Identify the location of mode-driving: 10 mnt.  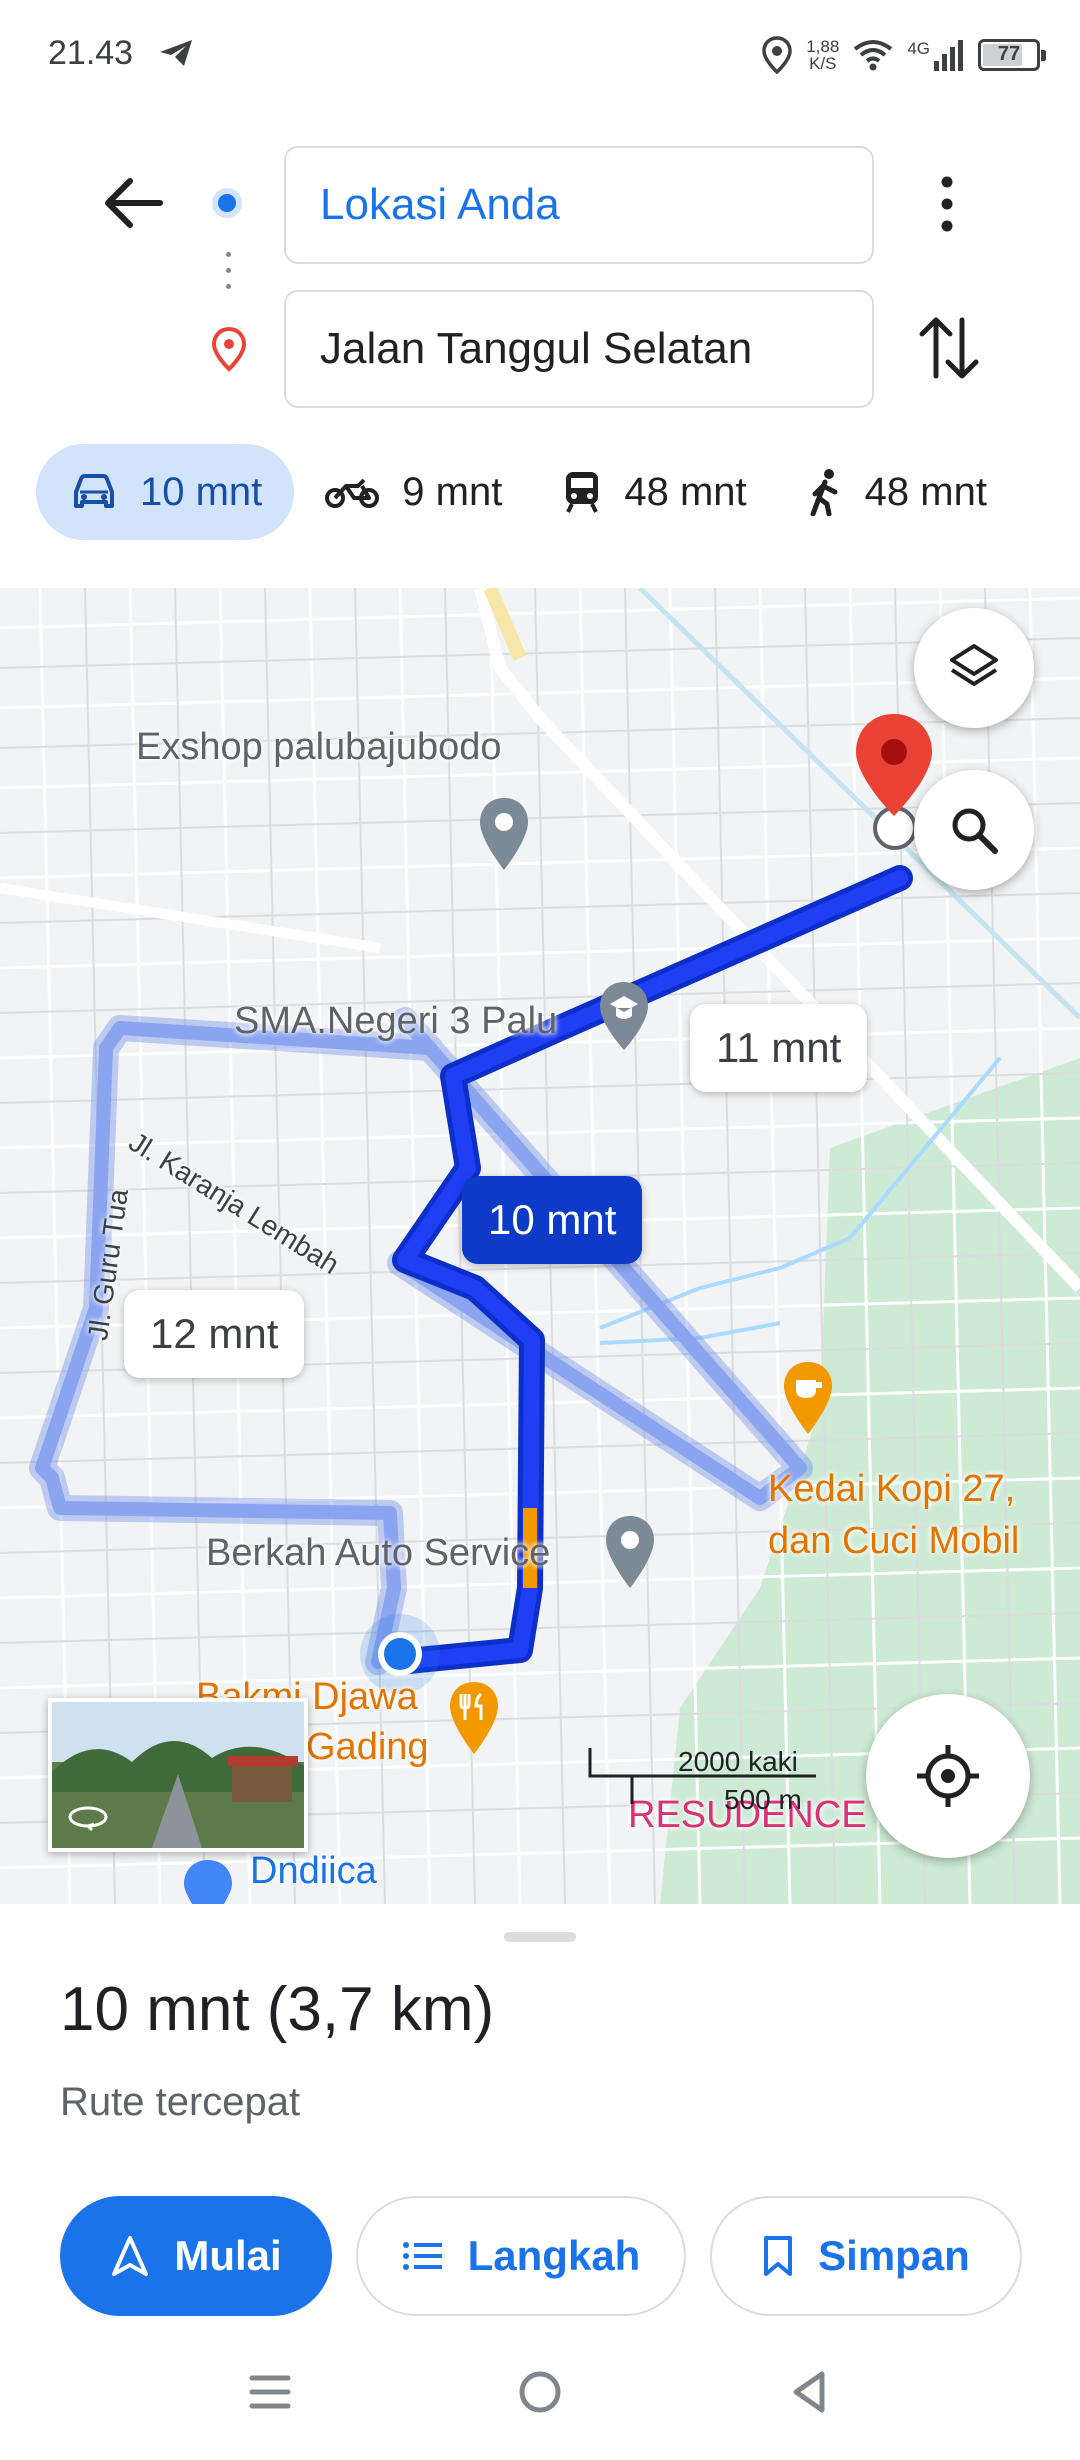
(165, 492).